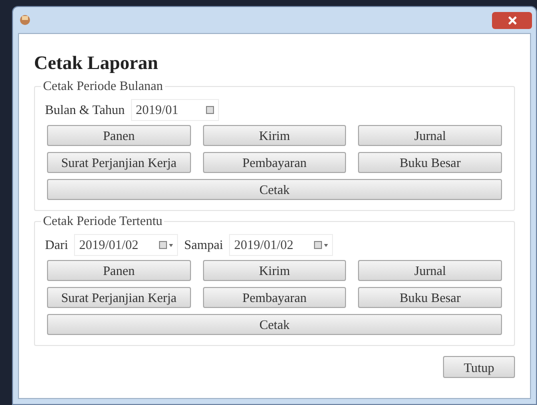 Image resolution: width=537 pixels, height=405 pixels. I want to click on dialog-heading: Cetak Laporan, so click(97, 64).